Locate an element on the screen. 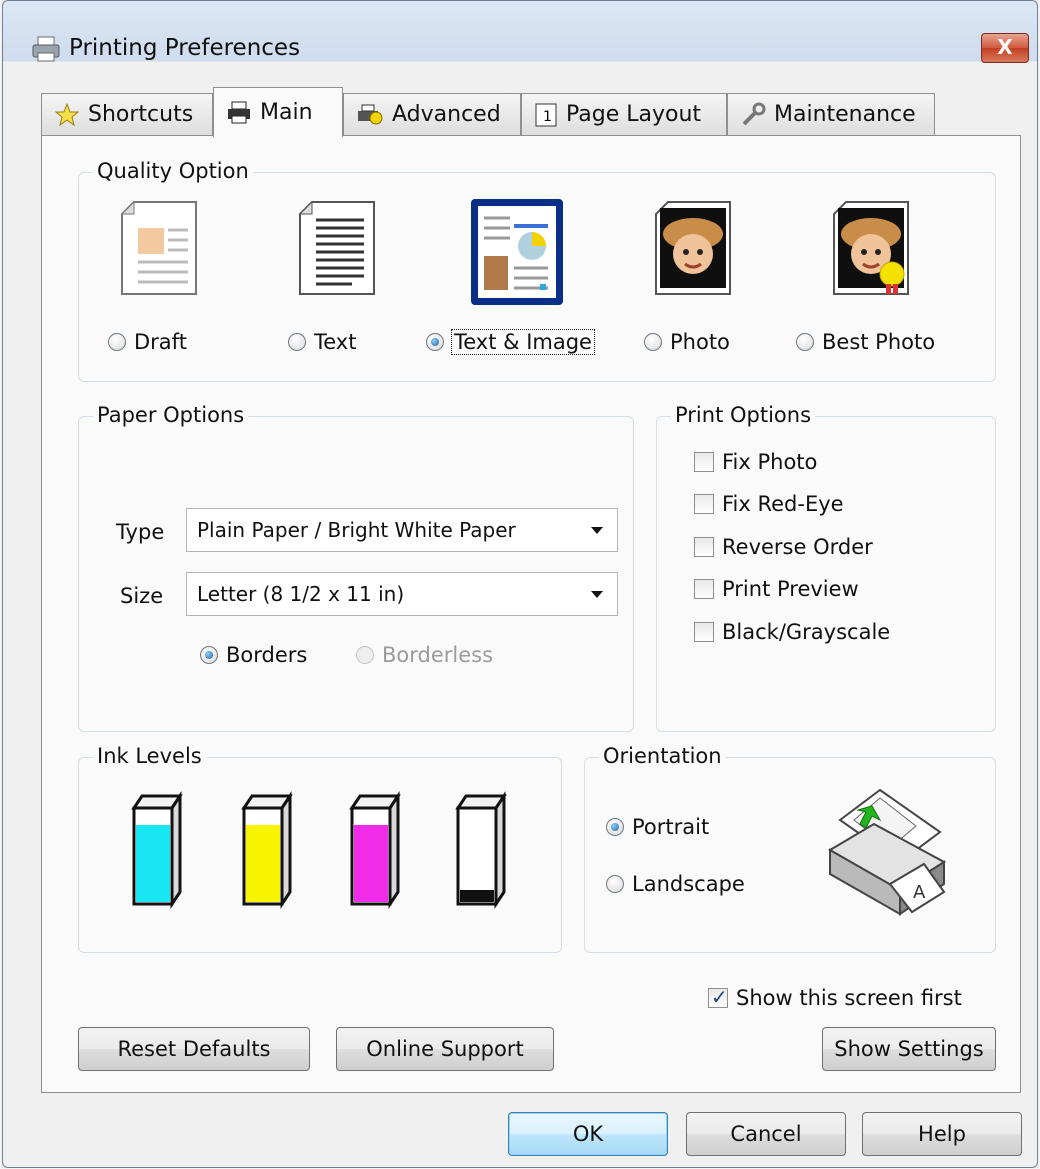 The width and height of the screenshot is (1040, 1169). text-quality-icon is located at coordinates (337, 248).